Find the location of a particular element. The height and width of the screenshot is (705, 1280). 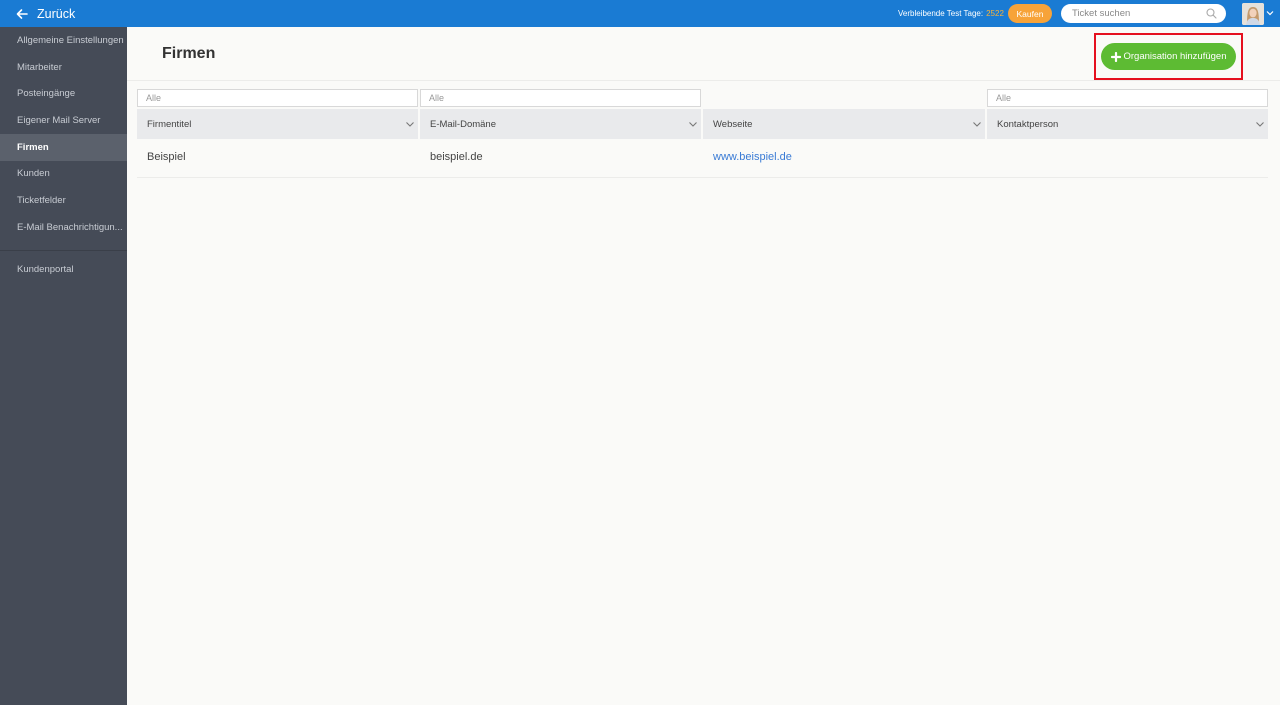

column-header-contact-person: Kontaktperson is located at coordinates (1127, 124).